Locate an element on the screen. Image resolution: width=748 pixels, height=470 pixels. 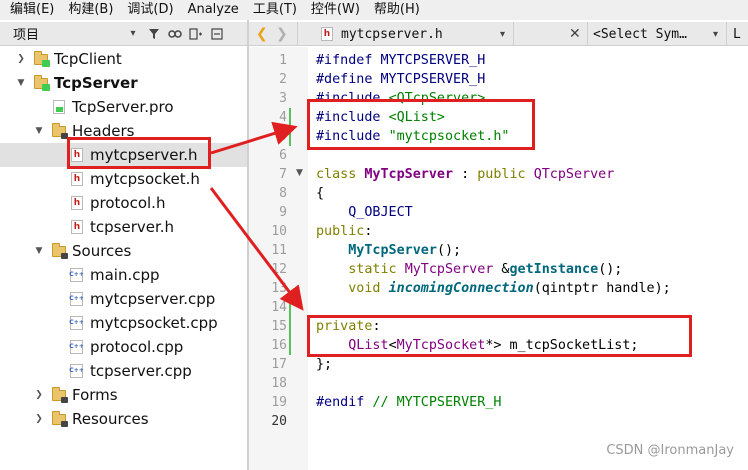
tree-item-tcpserver-h: h tcpserver.h is located at coordinates (123, 227).